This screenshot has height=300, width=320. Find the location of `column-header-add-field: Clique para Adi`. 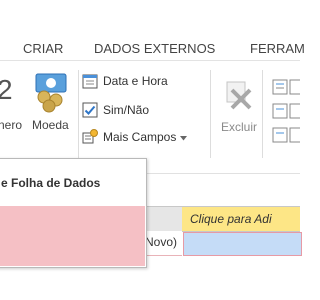

column-header-add-field: Clique para Adi is located at coordinates (241, 219).